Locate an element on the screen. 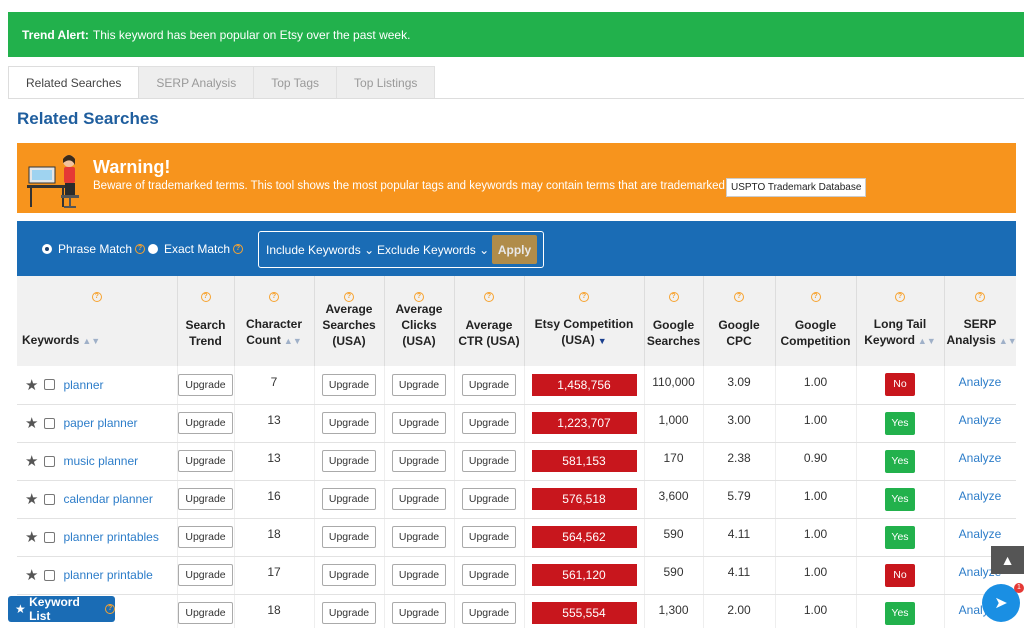  keyword-link: planner printable is located at coordinates (107, 575).